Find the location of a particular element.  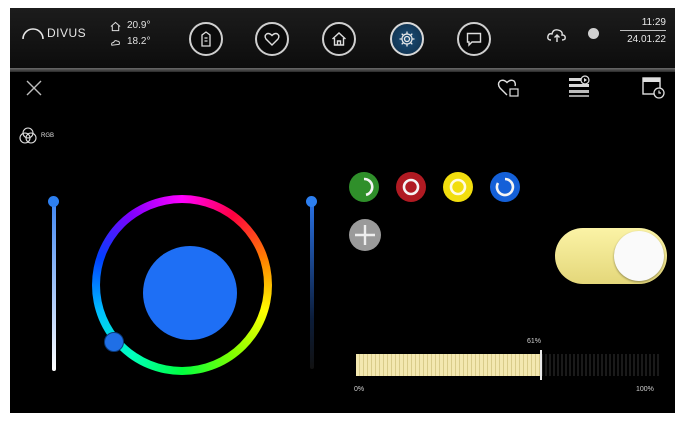

color-wheel is located at coordinates (182, 285).